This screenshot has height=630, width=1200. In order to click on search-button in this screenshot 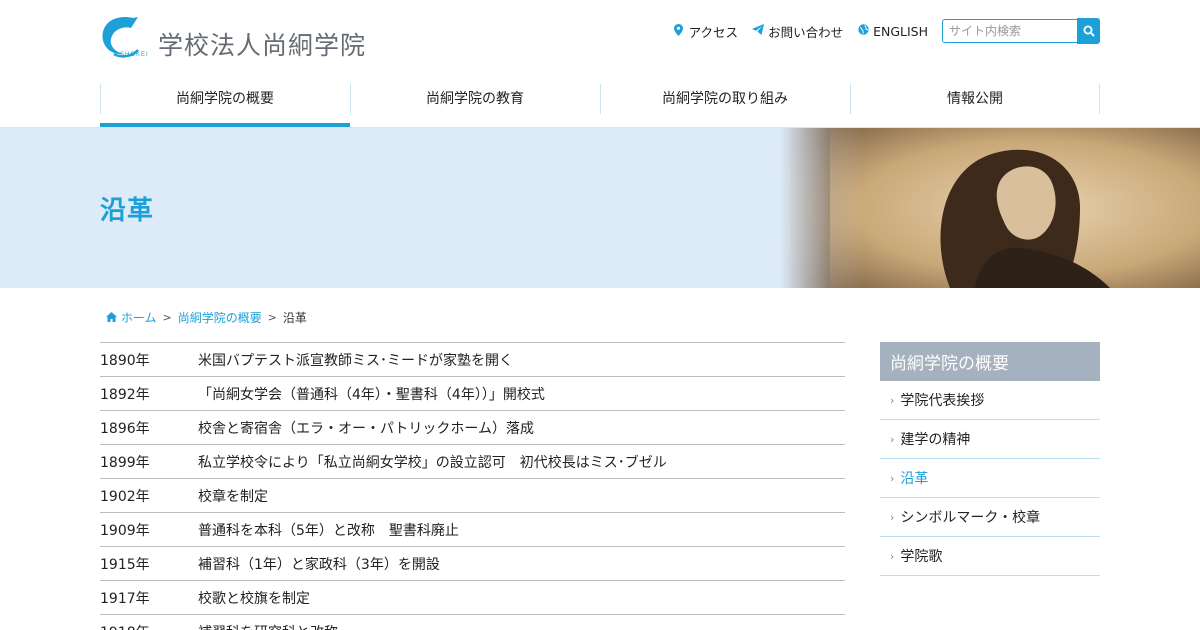, I will do `click(1088, 31)`.